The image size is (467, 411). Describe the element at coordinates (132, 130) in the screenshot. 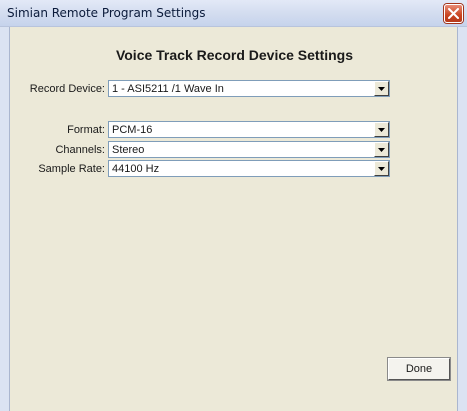

I see `format-value: PCM-16` at that location.